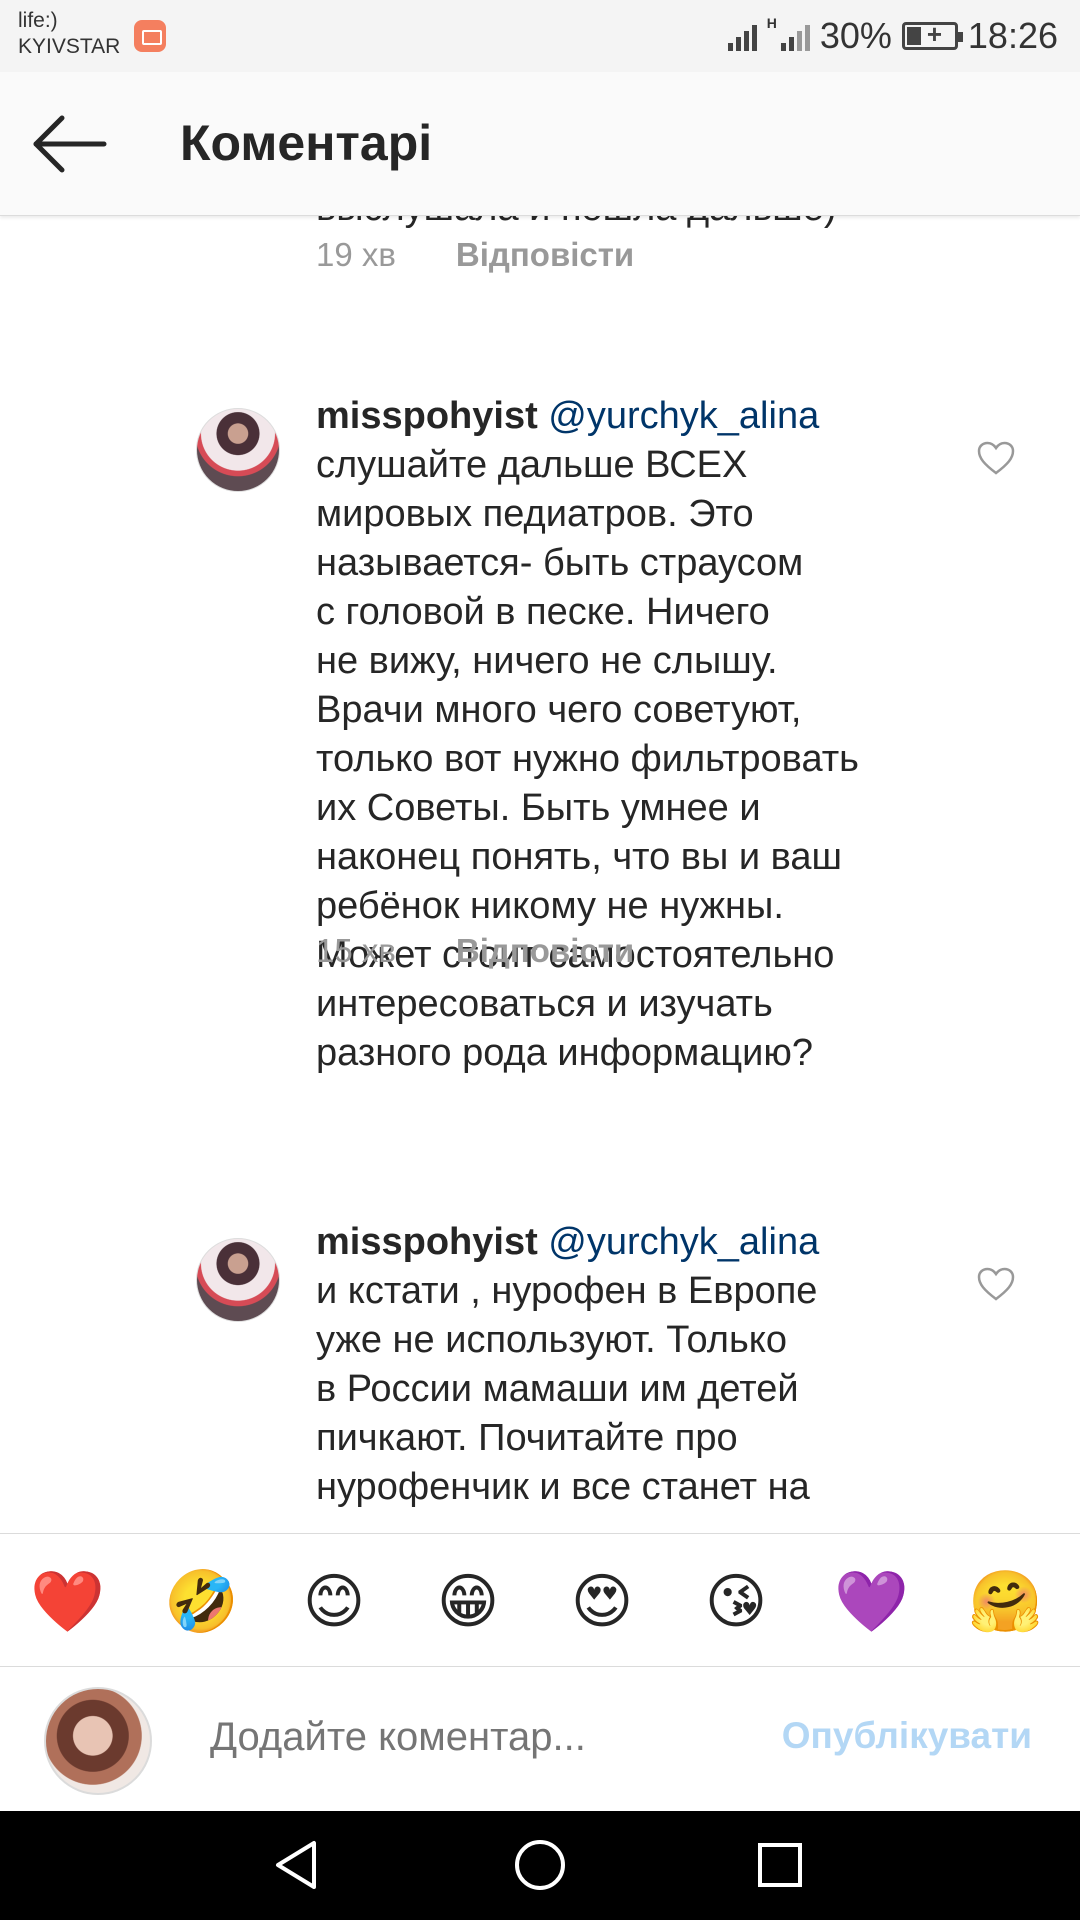 This screenshot has height=1920, width=1080. I want to click on status-bar: life:) KYIVSTAR H 30% + 18:26, so click(540, 36).